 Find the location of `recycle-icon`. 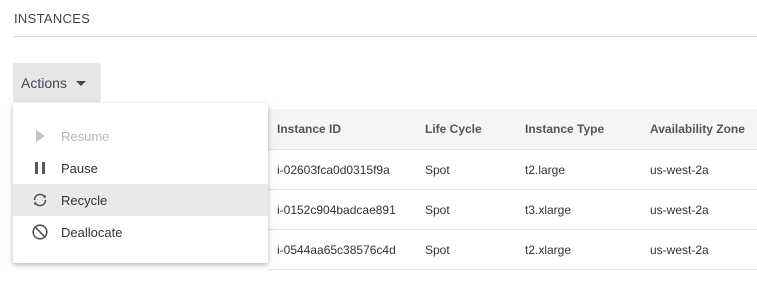

recycle-icon is located at coordinates (40, 200).